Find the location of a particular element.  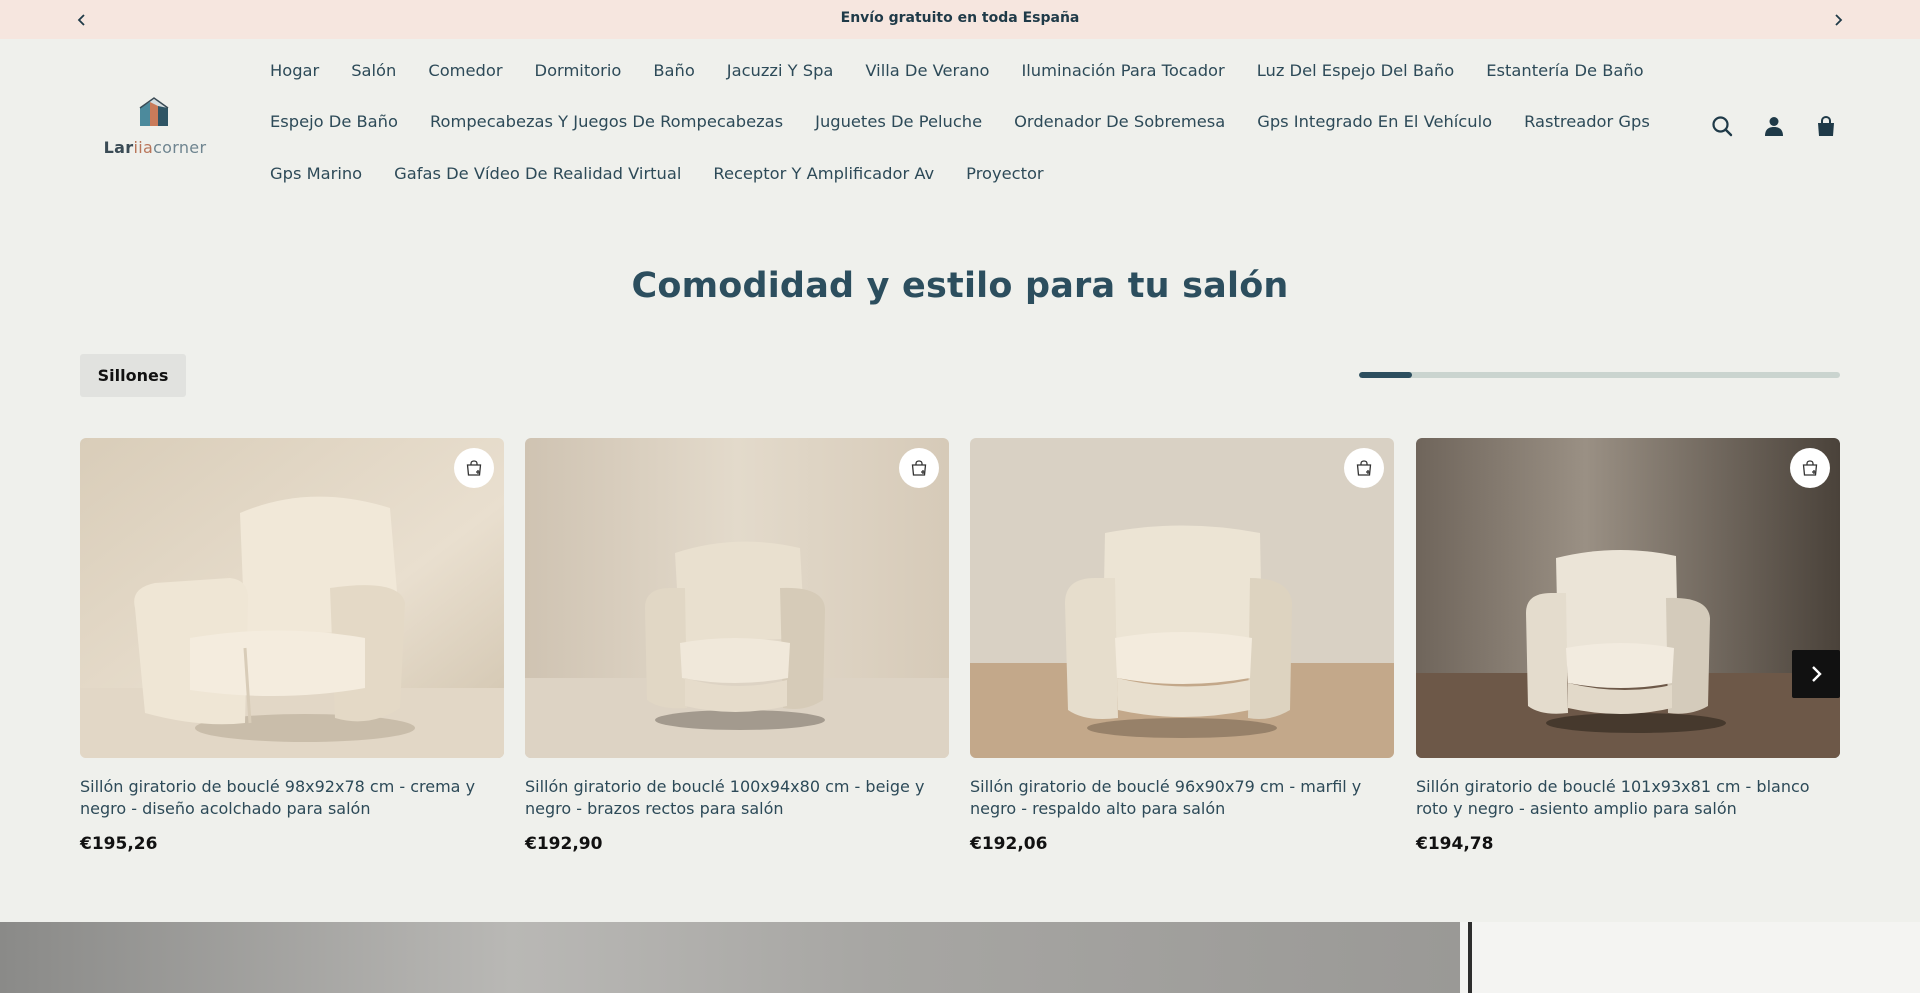

nav-link-espejo-bano: Espejo De Baño is located at coordinates (334, 121).